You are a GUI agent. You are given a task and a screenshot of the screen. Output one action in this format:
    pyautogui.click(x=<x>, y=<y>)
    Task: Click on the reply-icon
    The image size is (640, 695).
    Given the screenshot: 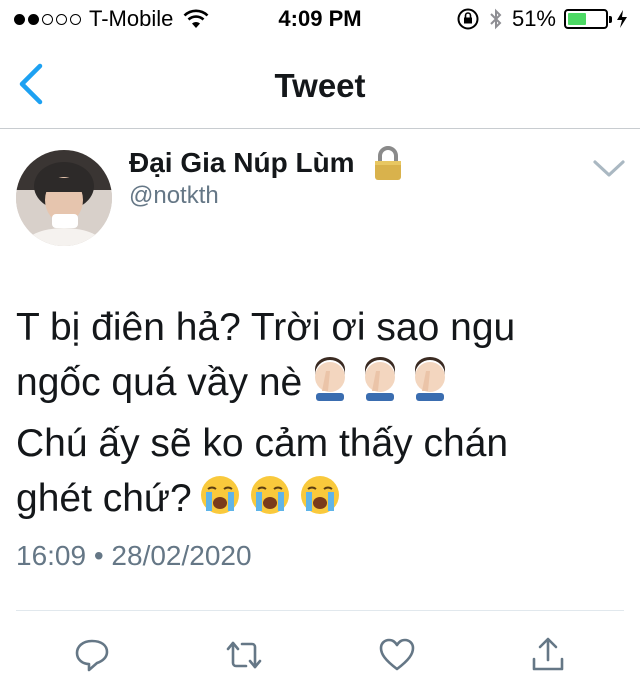 What is the action you would take?
    pyautogui.click(x=92, y=655)
    